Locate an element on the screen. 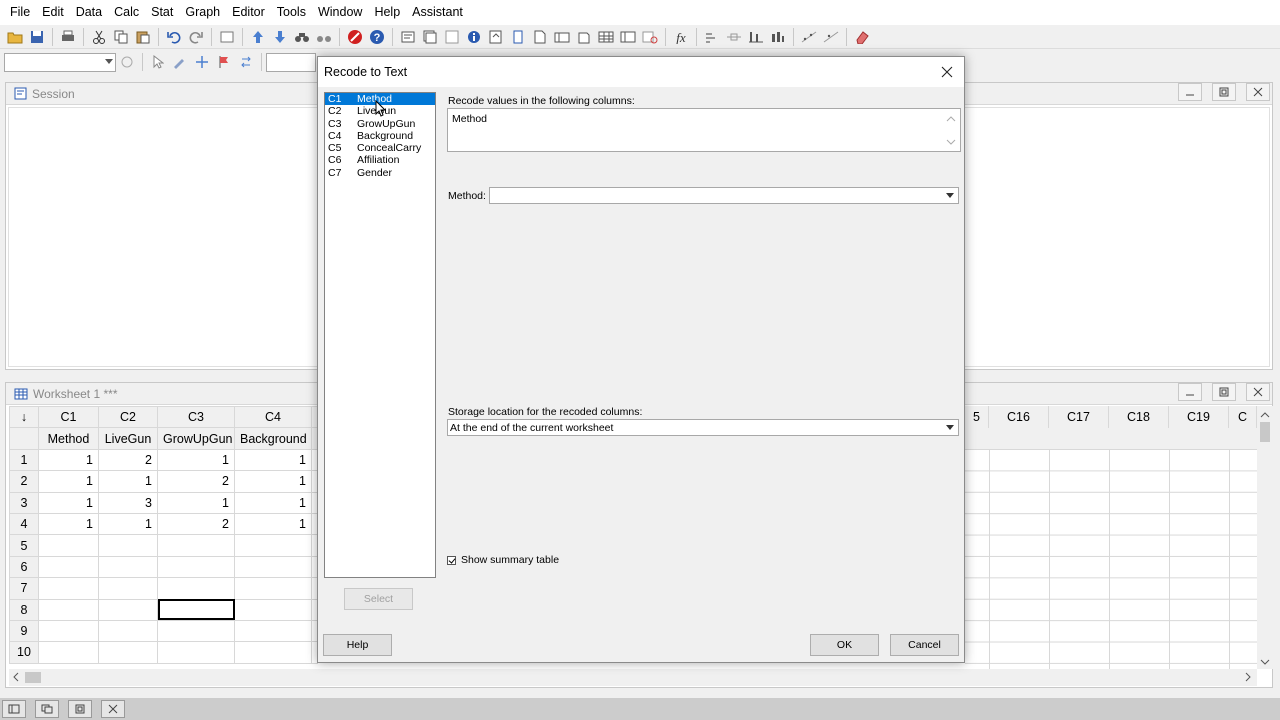 Image resolution: width=1280 pixels, height=720 pixels. arrow-down-icon is located at coordinates (279, 37).